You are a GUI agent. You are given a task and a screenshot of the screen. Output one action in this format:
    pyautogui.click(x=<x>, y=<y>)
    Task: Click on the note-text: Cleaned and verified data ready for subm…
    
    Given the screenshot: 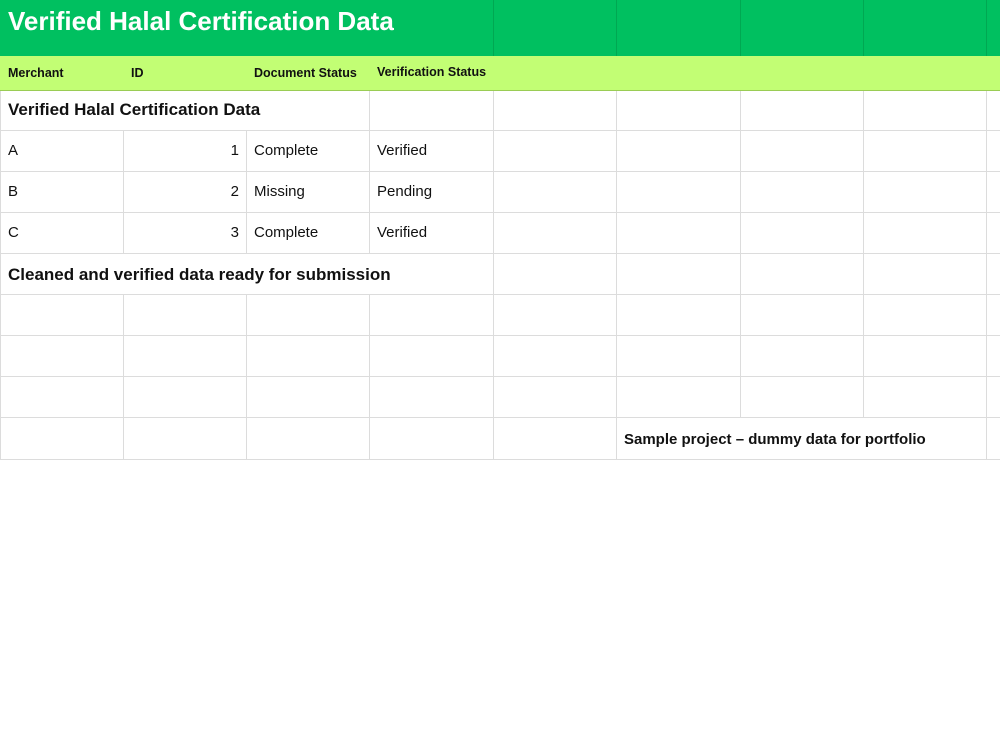 What is the action you would take?
    pyautogui.click(x=199, y=275)
    